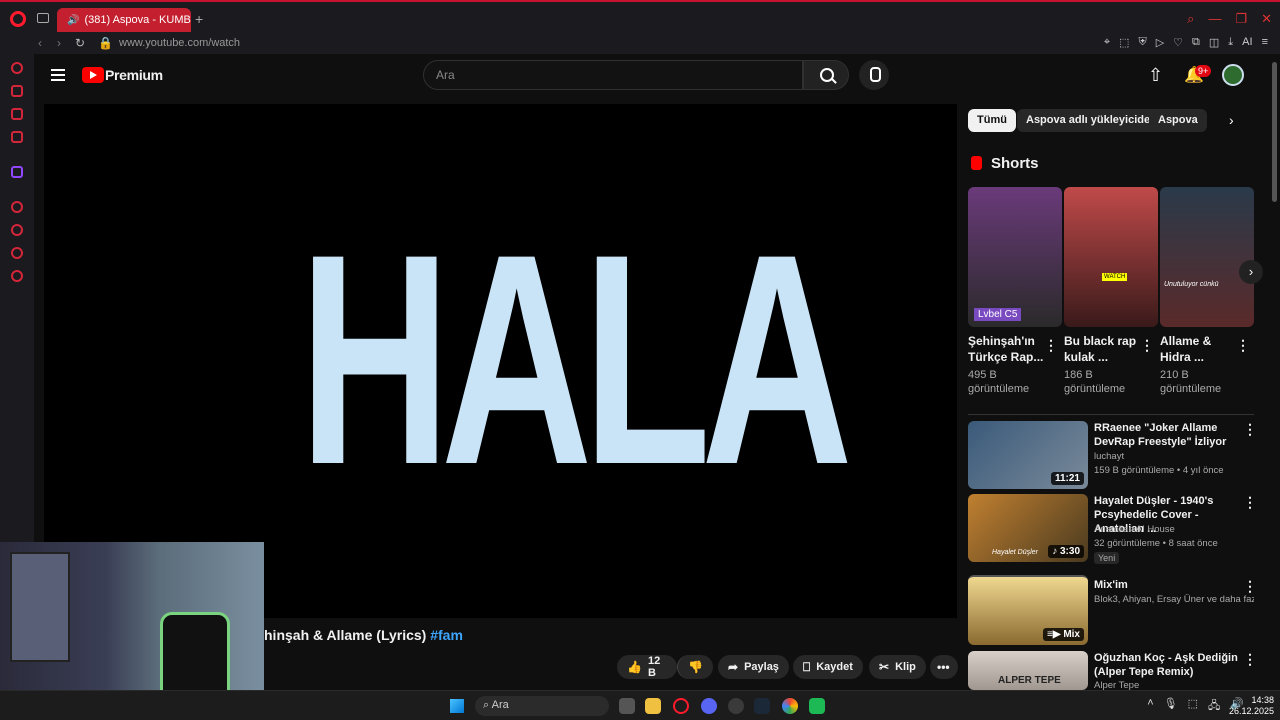 The image size is (1280, 720). I want to click on opera-taskbar-icon, so click(681, 706).